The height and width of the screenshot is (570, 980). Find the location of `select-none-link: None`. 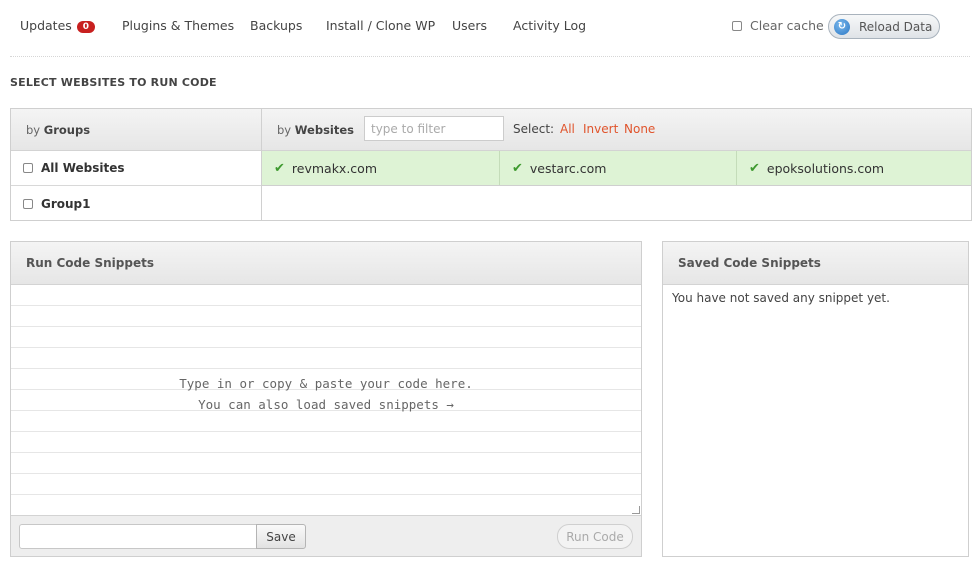

select-none-link: None is located at coordinates (639, 129).